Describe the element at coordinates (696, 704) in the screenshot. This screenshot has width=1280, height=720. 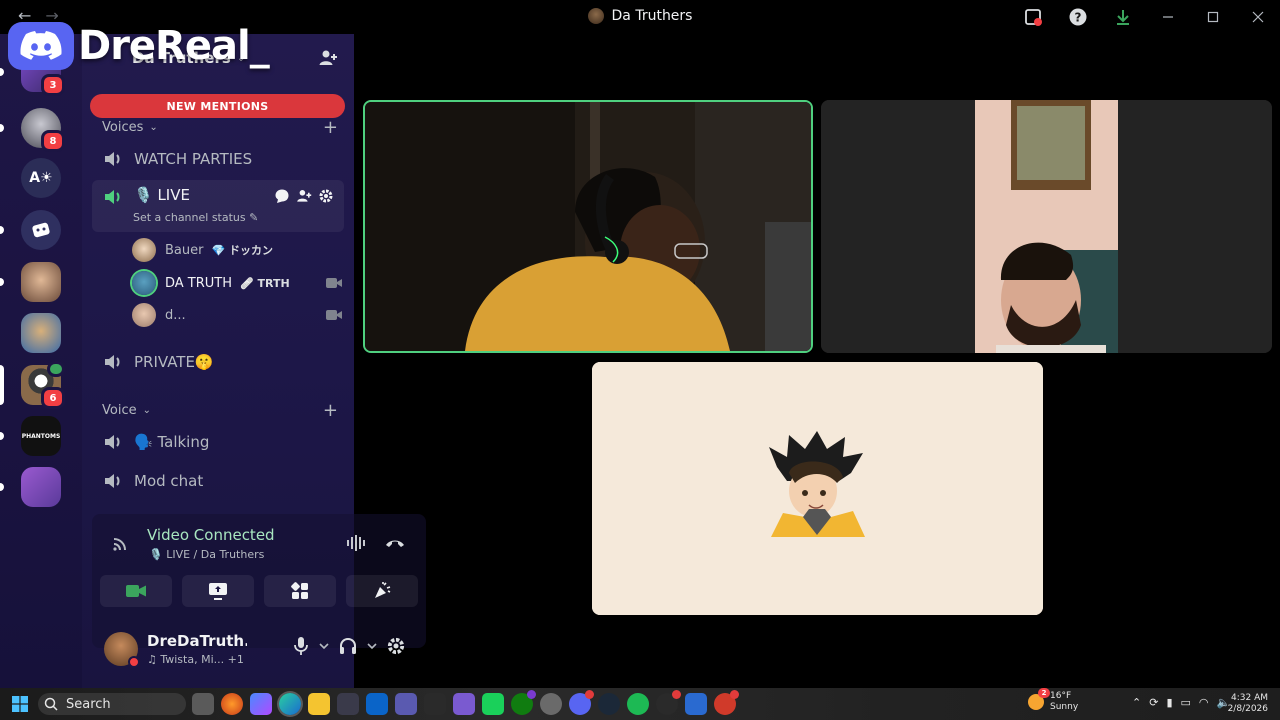
I see `app-blue-icon` at that location.